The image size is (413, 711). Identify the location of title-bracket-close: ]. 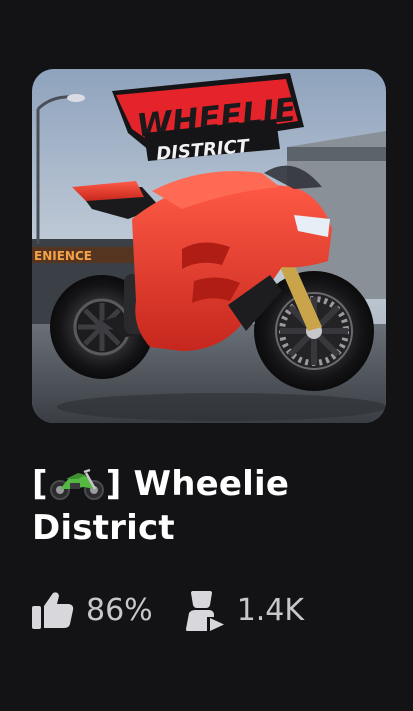
(113, 484).